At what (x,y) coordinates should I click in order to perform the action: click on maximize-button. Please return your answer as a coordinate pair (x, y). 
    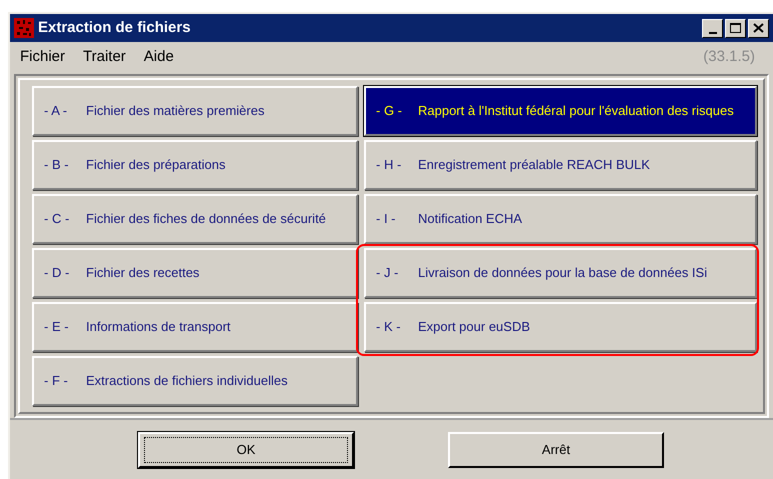
    Looking at the image, I should click on (735, 28).